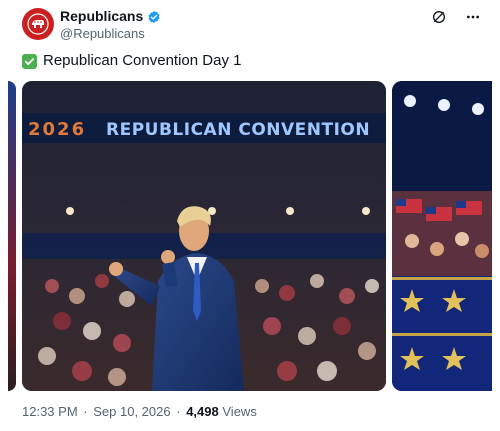 The width and height of the screenshot is (500, 431). I want to click on more-options-icon, so click(473, 17).